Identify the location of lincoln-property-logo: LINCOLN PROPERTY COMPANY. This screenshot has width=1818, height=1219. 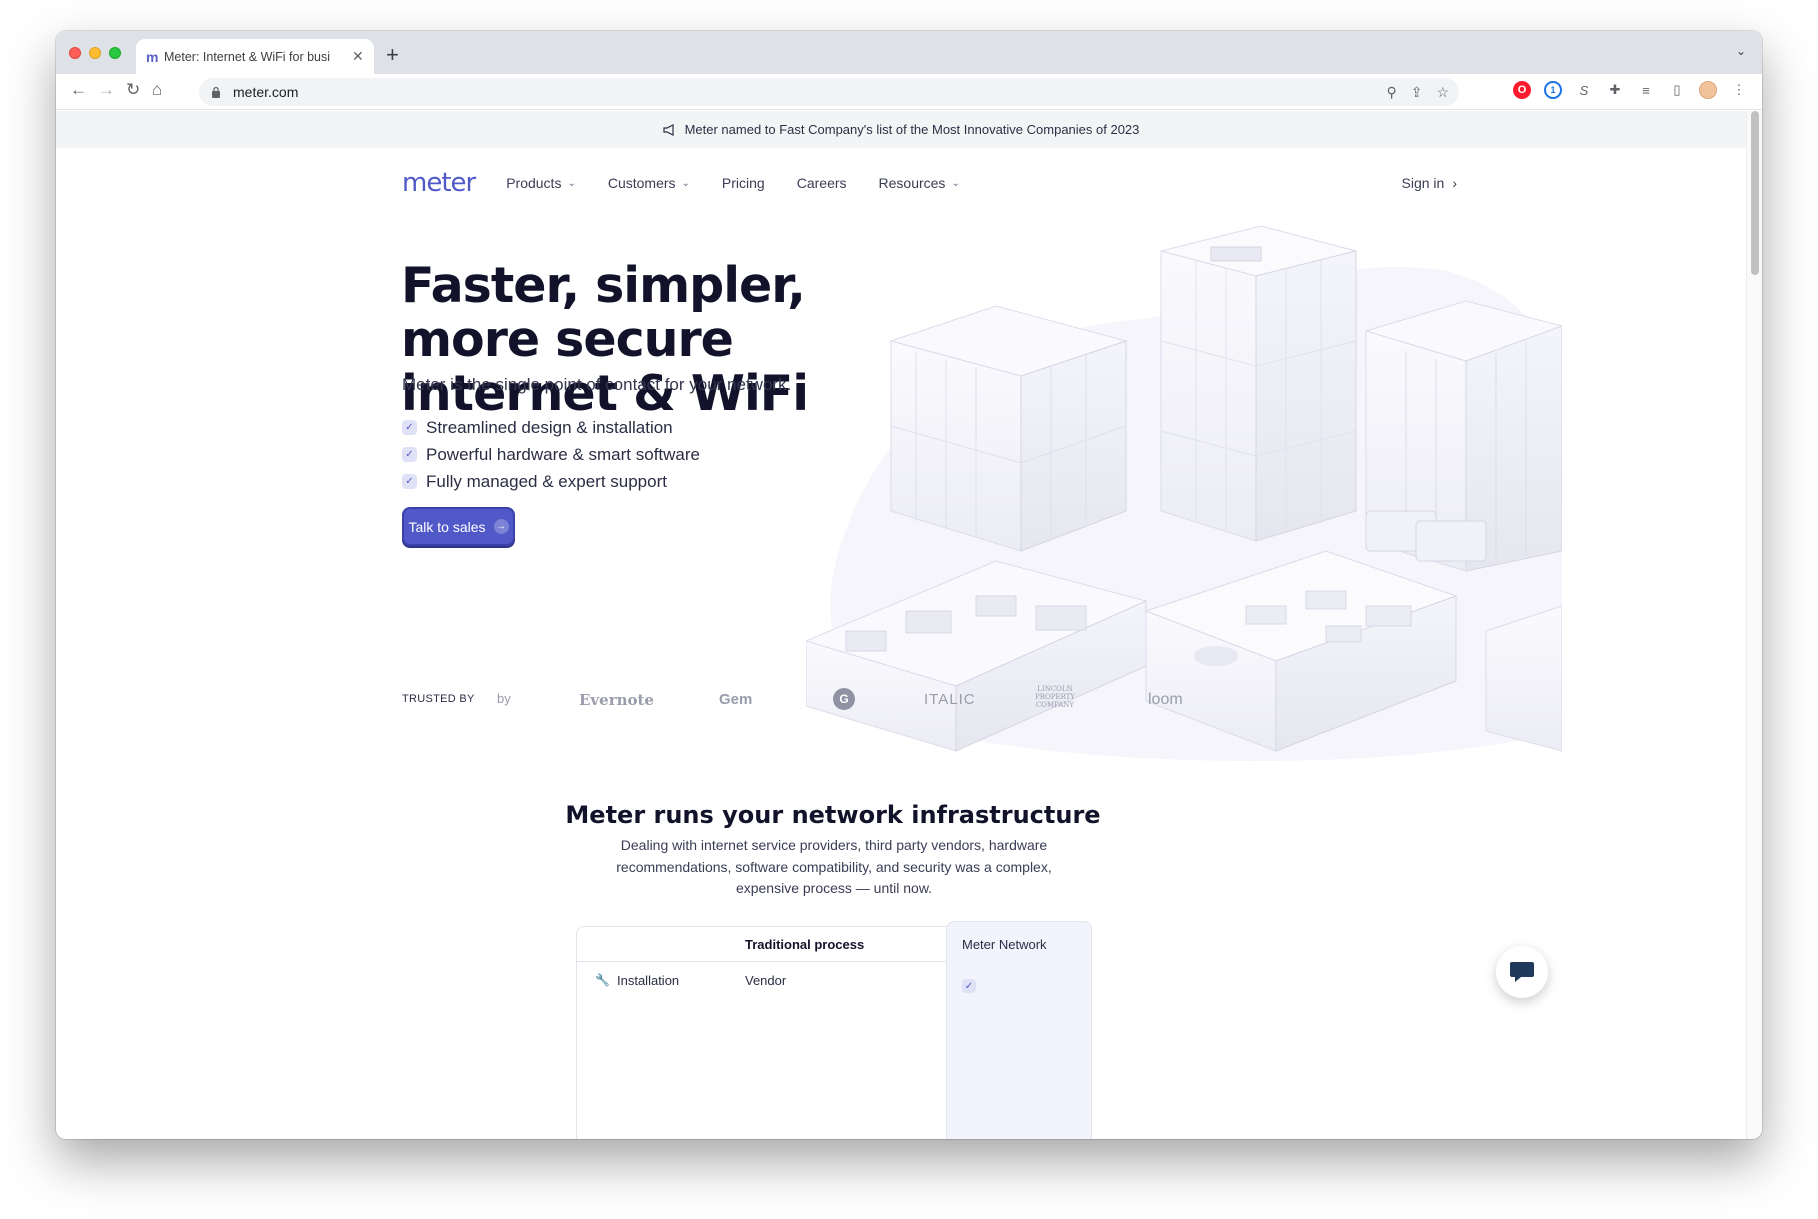
(1055, 697).